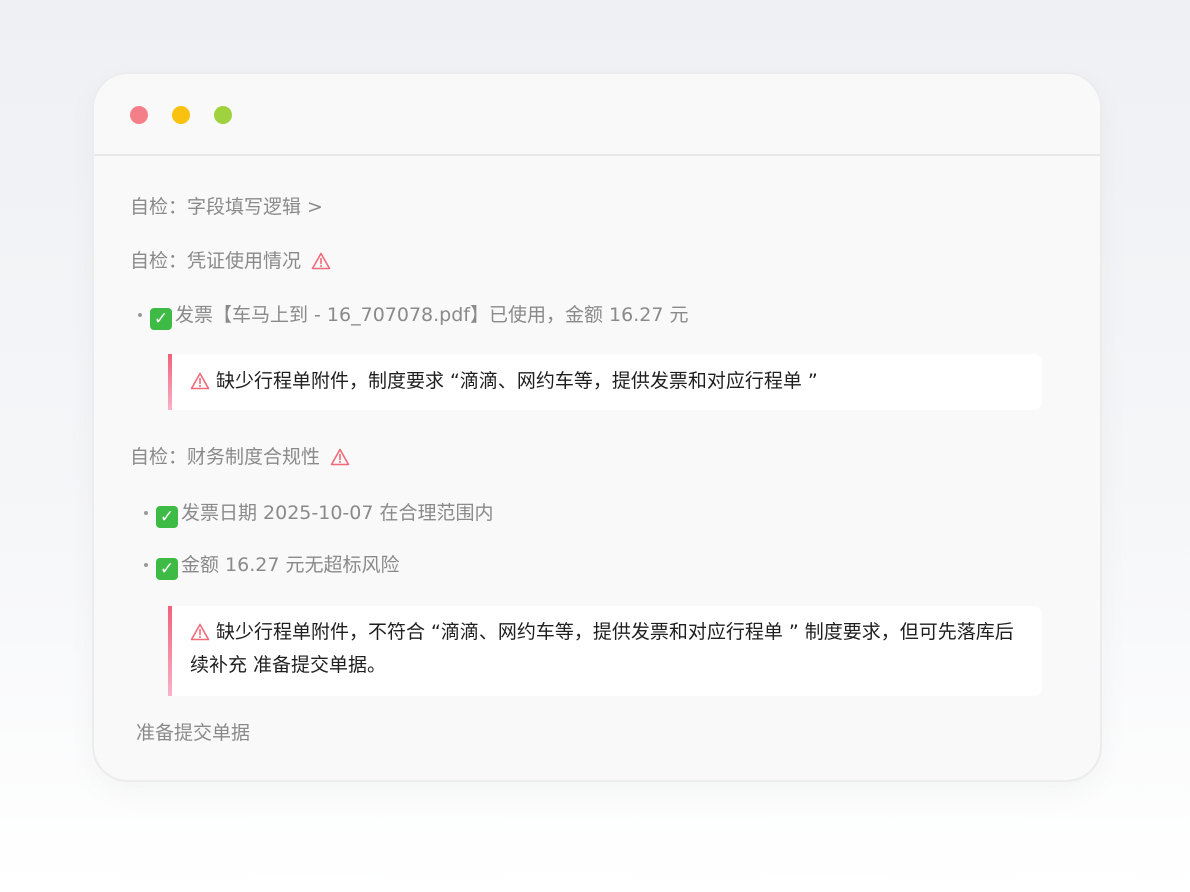  Describe the element at coordinates (517, 381) in the screenshot. I see `voucher-warning-text: 缺少行程单附件，制度要求 “滴滴、网约车等，提供发票和对应行程单 ”` at that location.